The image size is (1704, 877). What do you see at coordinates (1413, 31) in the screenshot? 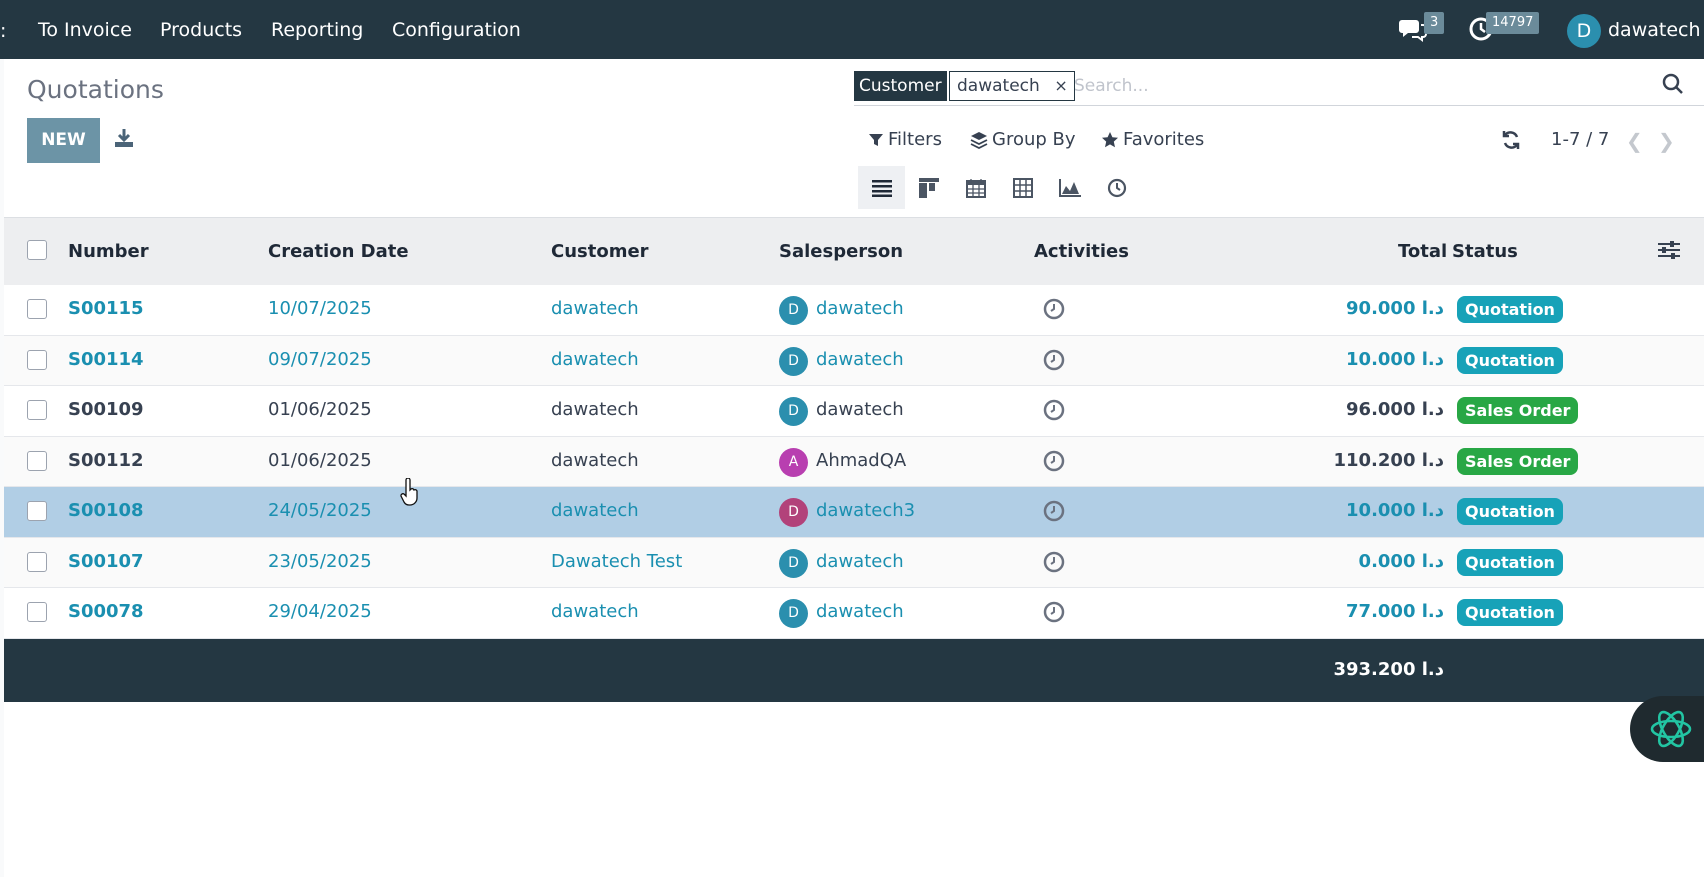
I see `chat-bubbles-icon` at bounding box center [1413, 31].